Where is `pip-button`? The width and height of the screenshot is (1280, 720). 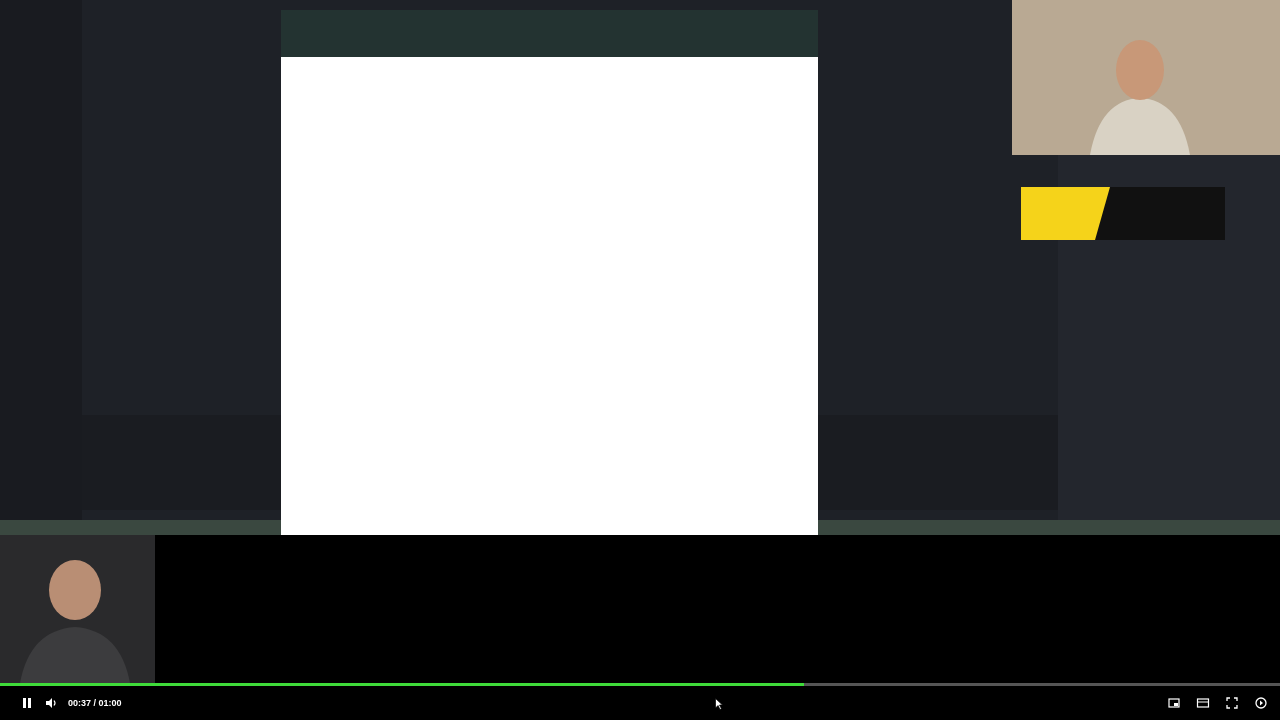
pip-button is located at coordinates (1174, 703).